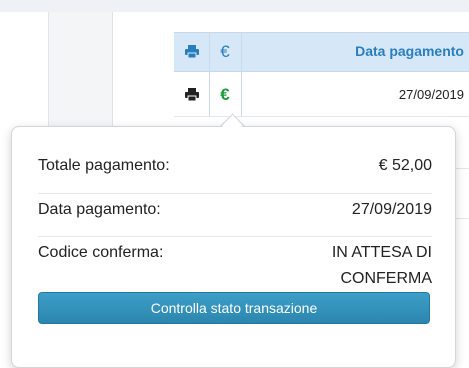 This screenshot has width=469, height=368. What do you see at coordinates (321, 116) in the screenshot?
I see `row-divider` at bounding box center [321, 116].